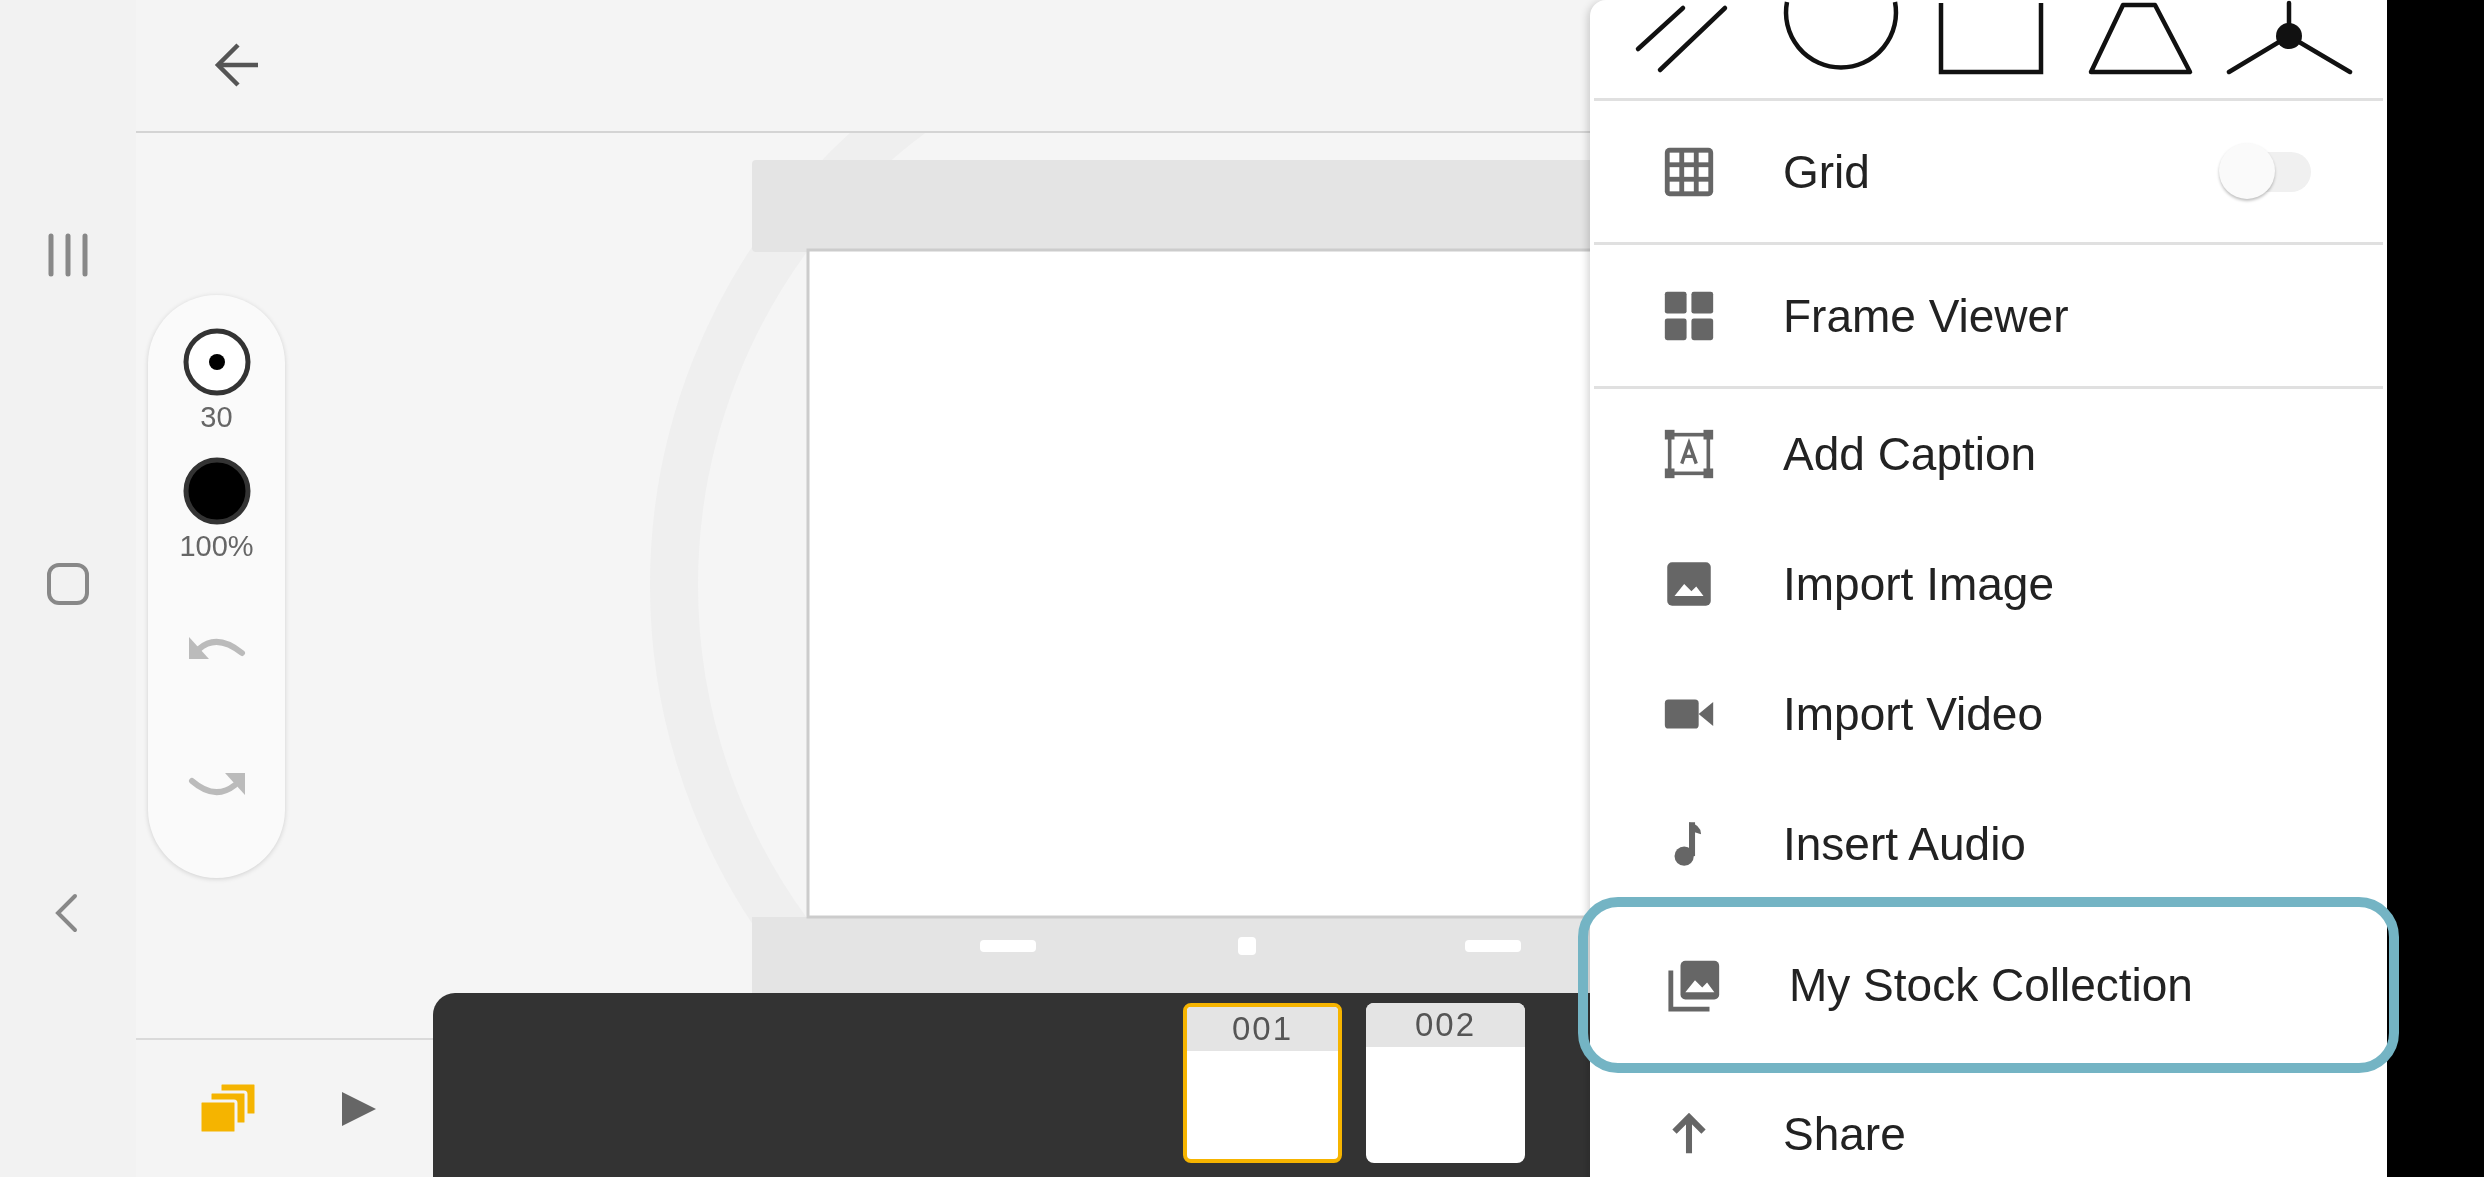  Describe the element at coordinates (1988, 584) in the screenshot. I see `menu-item: Import Image` at that location.